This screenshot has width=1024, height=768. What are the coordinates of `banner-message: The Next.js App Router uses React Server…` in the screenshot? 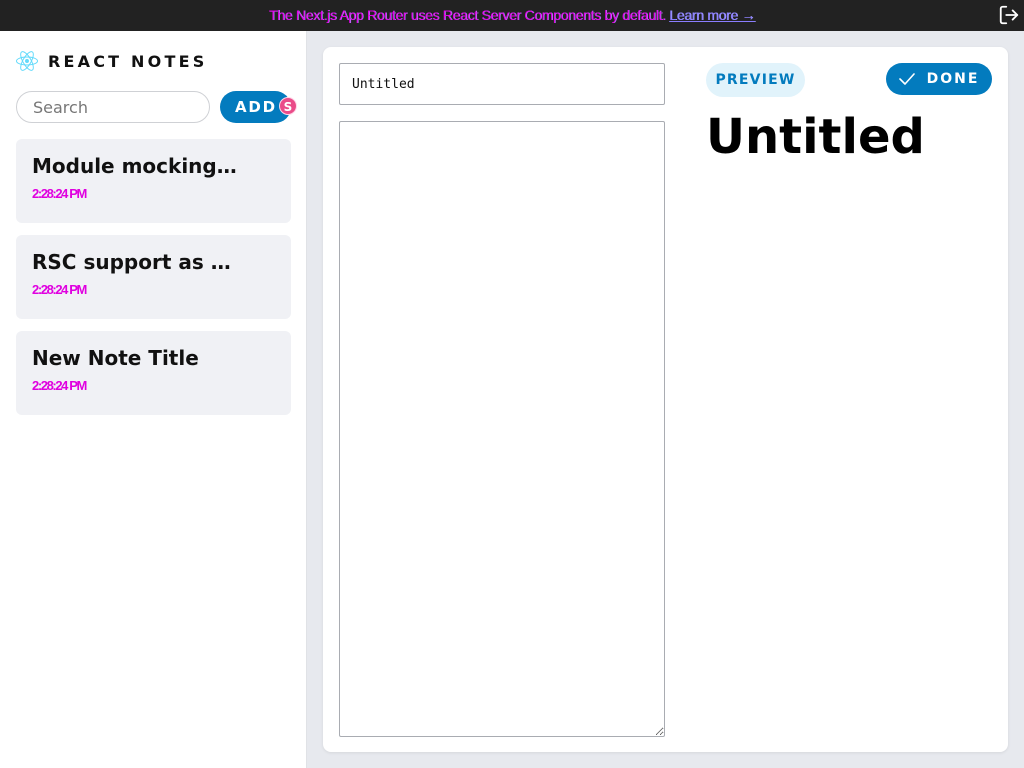 It's located at (467, 15).